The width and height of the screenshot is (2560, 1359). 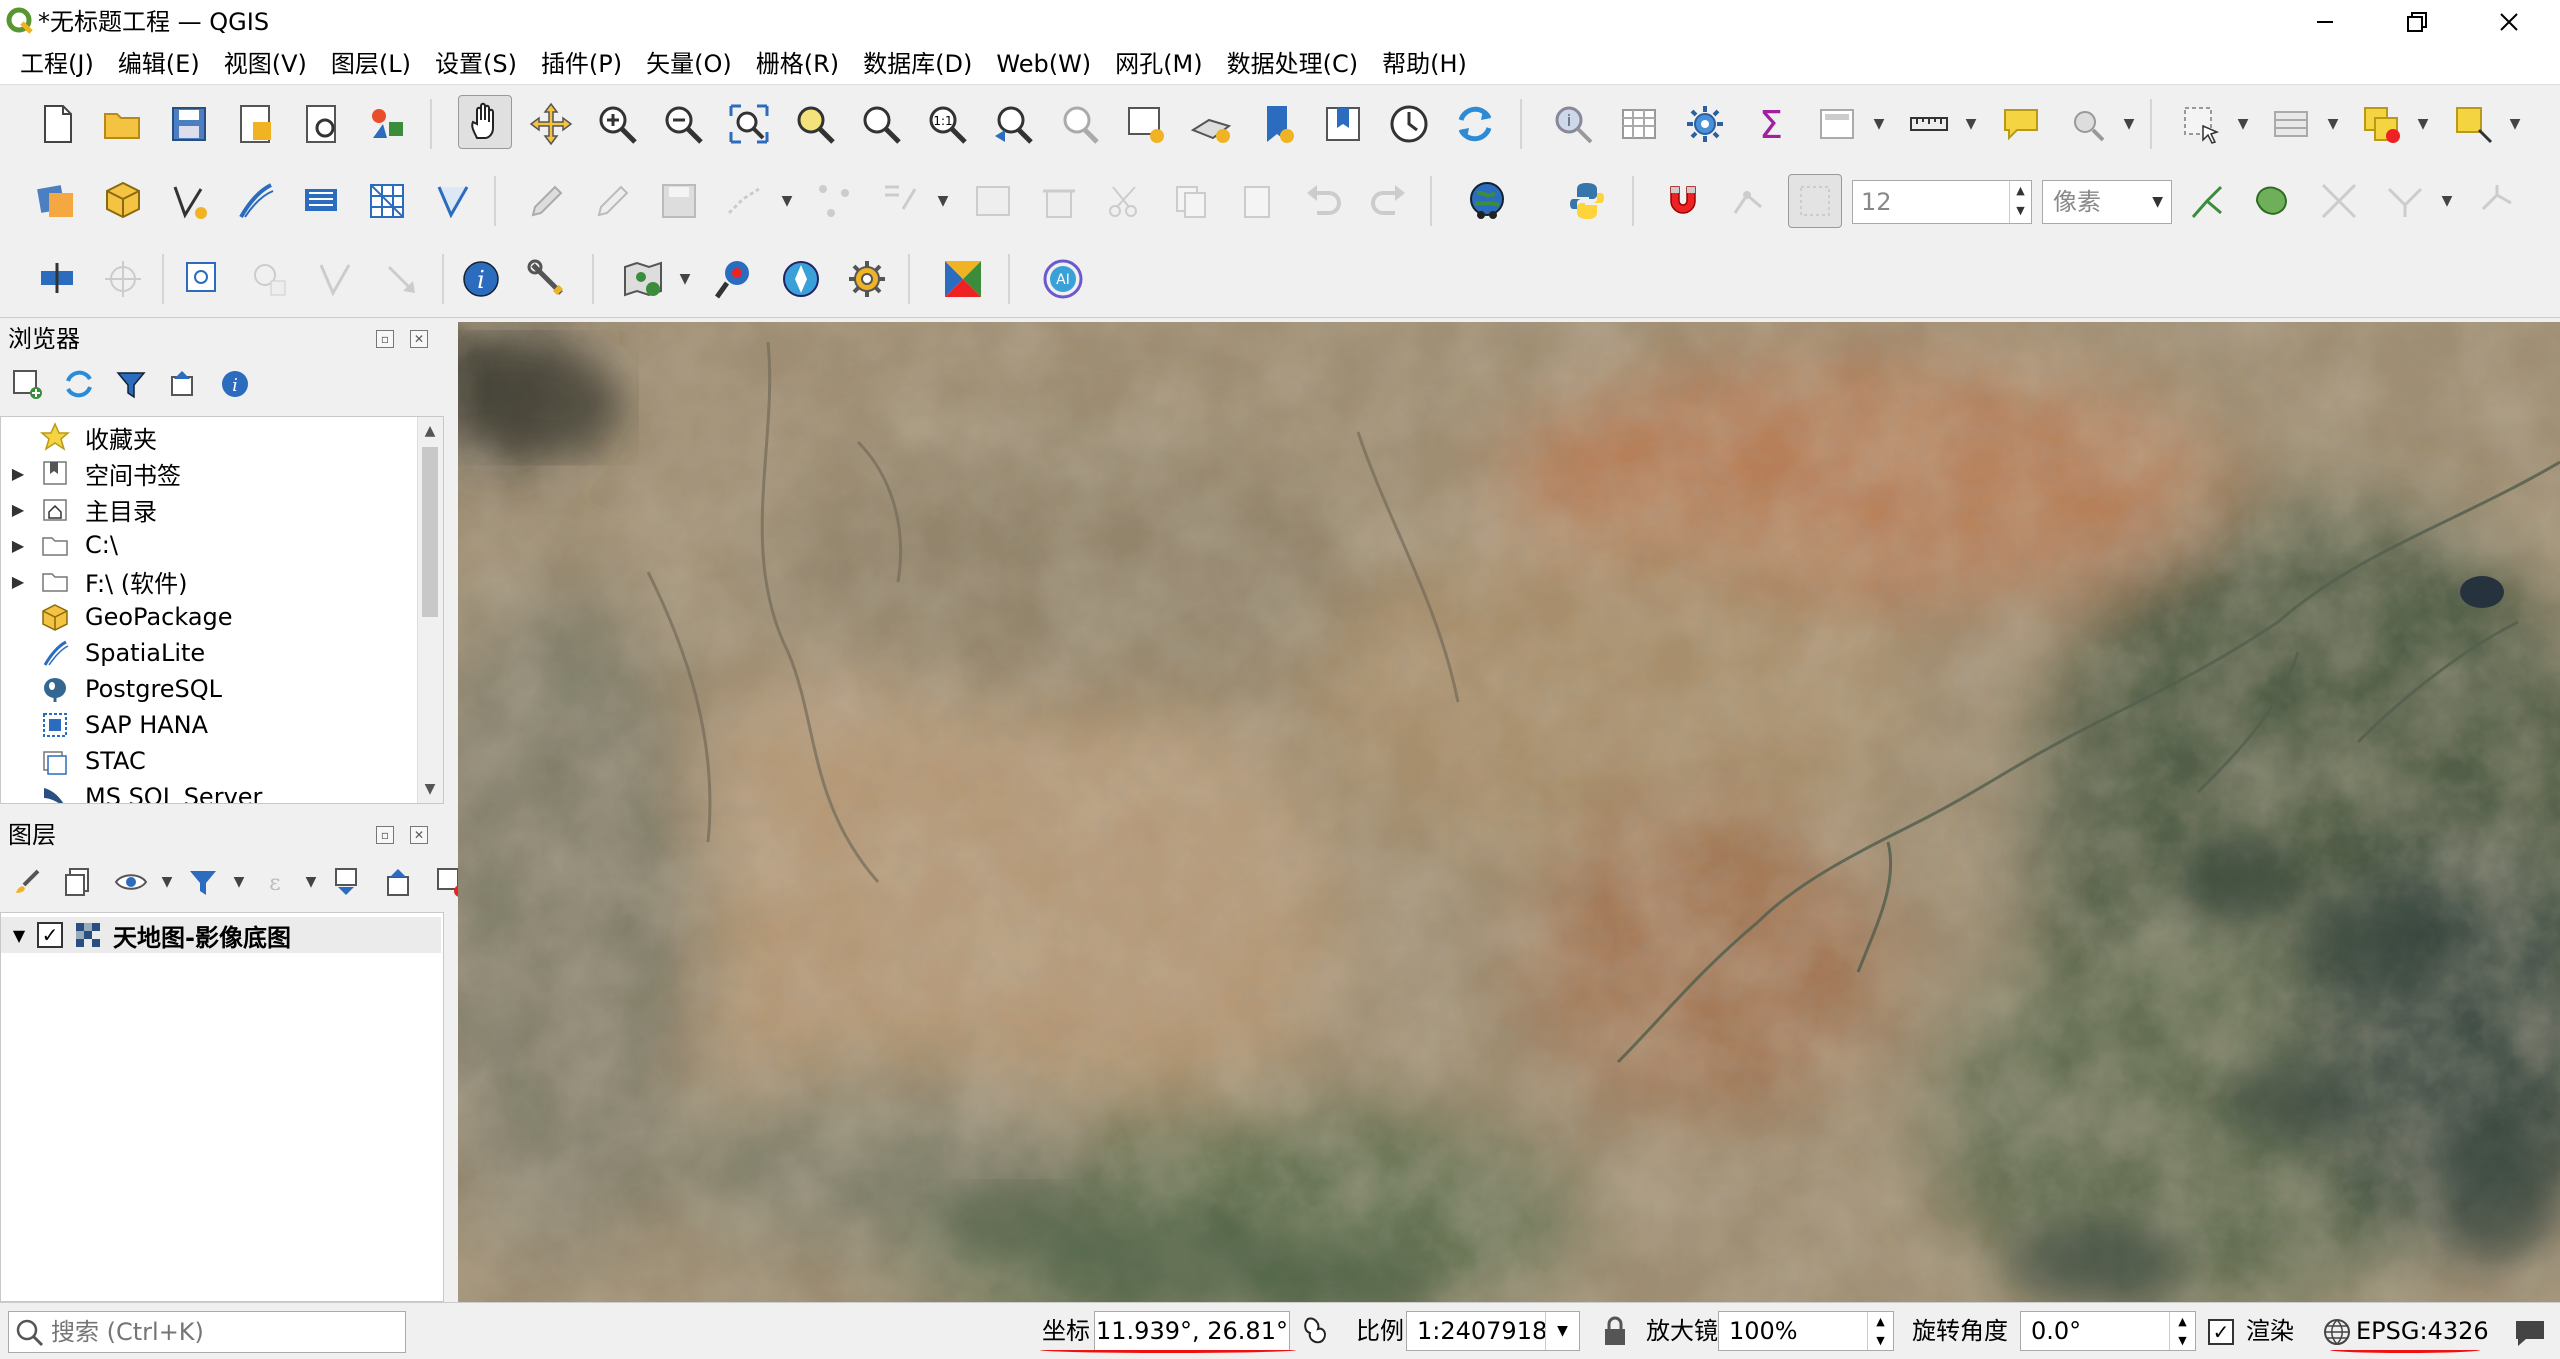 What do you see at coordinates (2221, 1332) in the screenshot?
I see `render-checkbox: ✓` at bounding box center [2221, 1332].